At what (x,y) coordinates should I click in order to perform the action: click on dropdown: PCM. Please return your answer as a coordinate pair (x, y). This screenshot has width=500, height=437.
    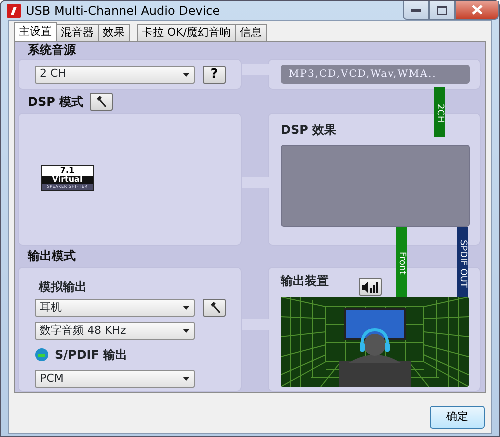
    Looking at the image, I should click on (115, 379).